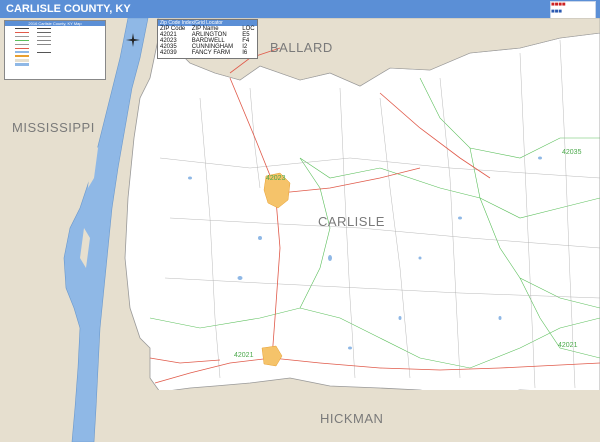 This screenshot has height=442, width=600. I want to click on zip-label-arlington-east: 42021, so click(568, 345).